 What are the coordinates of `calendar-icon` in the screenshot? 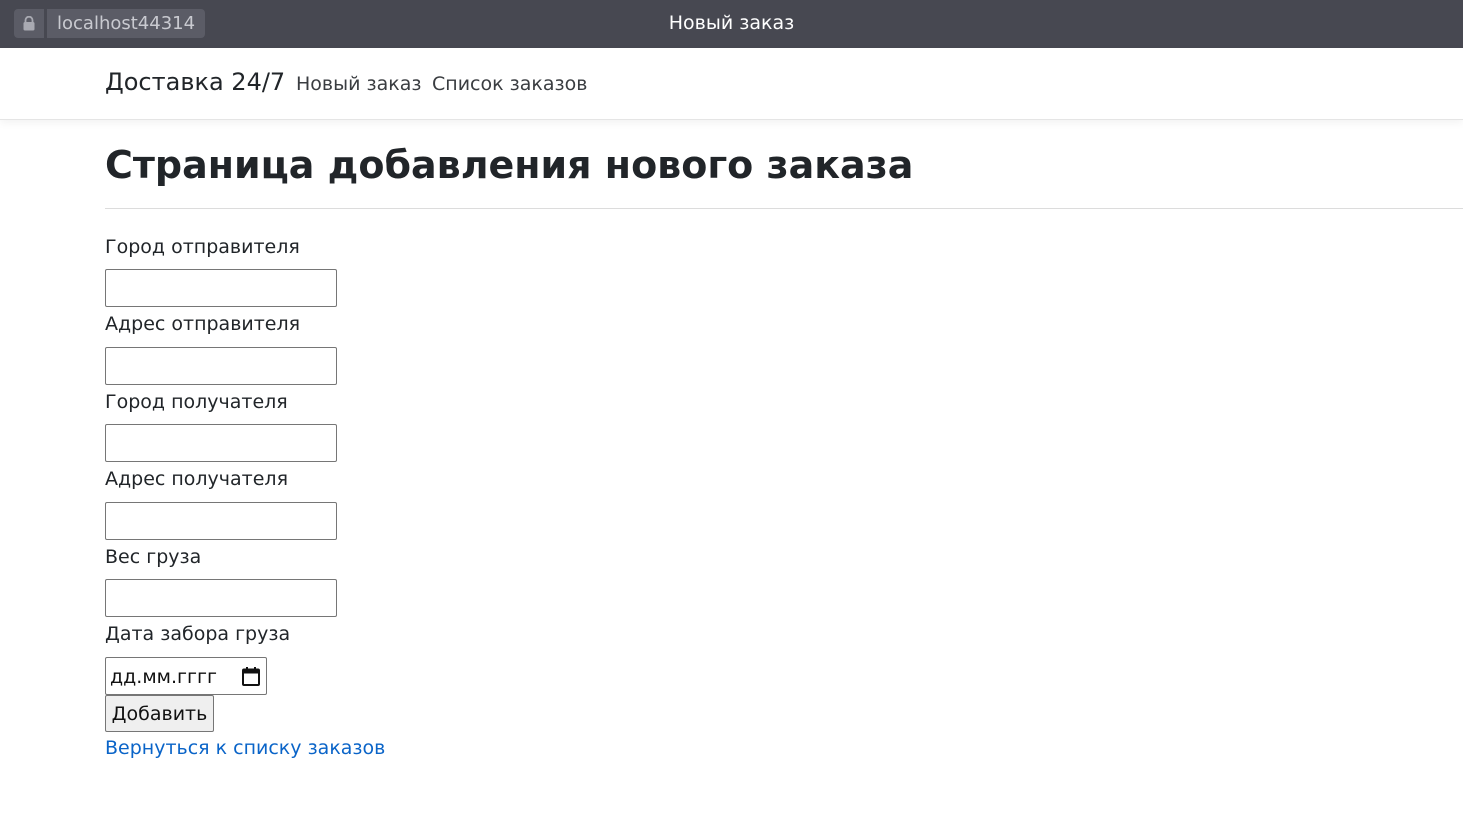 It's located at (251, 678).